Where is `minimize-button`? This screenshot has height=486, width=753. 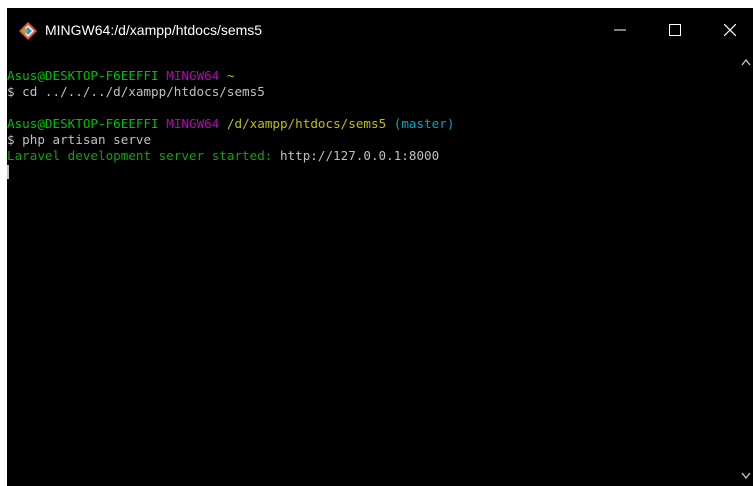 minimize-button is located at coordinates (620, 30).